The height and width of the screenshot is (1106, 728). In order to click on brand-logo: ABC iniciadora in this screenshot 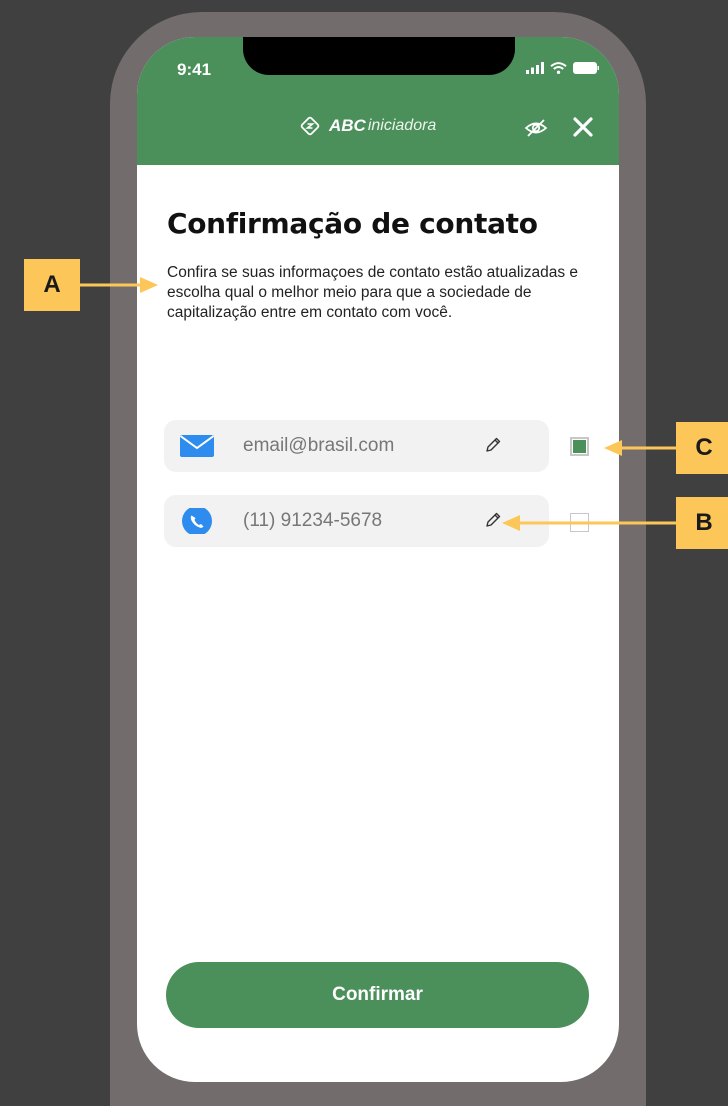, I will do `click(367, 126)`.